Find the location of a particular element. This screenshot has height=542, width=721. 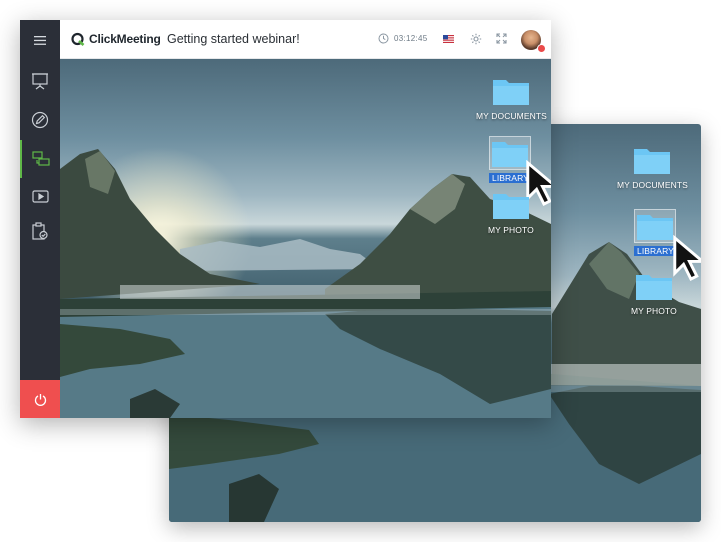

sidebar-item-screen-share is located at coordinates (40, 159).